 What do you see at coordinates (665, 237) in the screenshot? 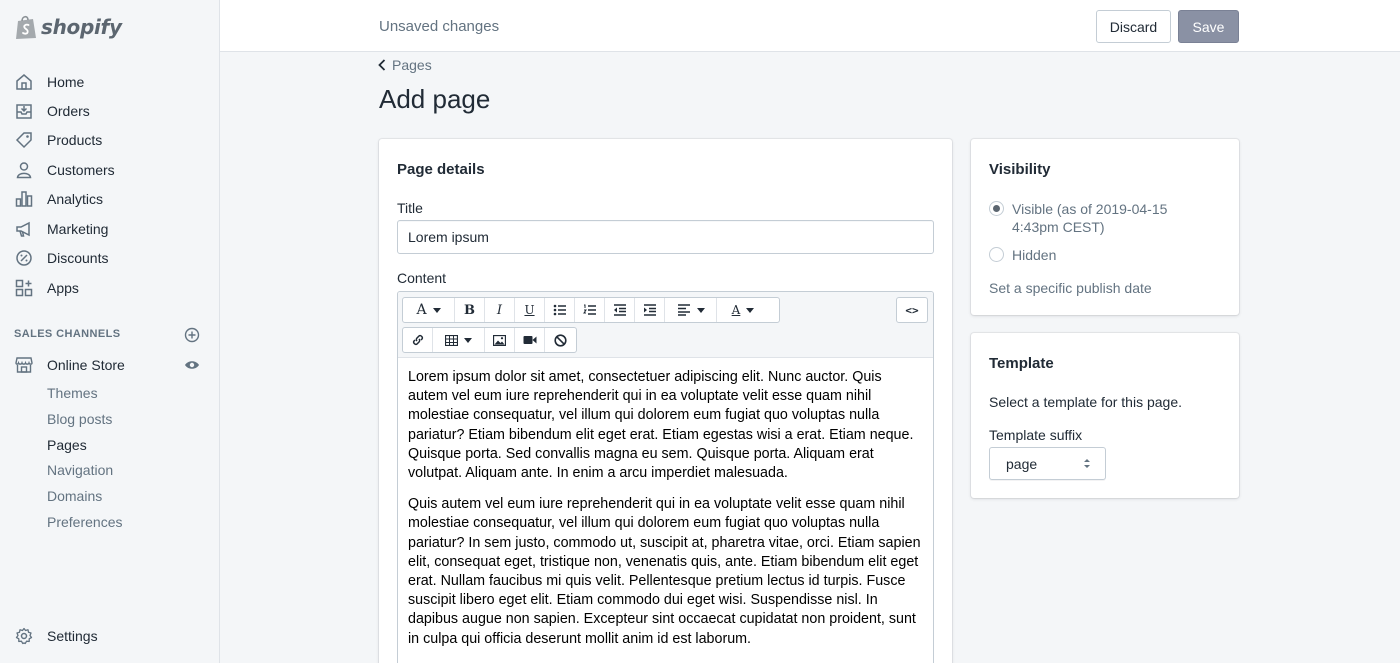
I see `title-input` at bounding box center [665, 237].